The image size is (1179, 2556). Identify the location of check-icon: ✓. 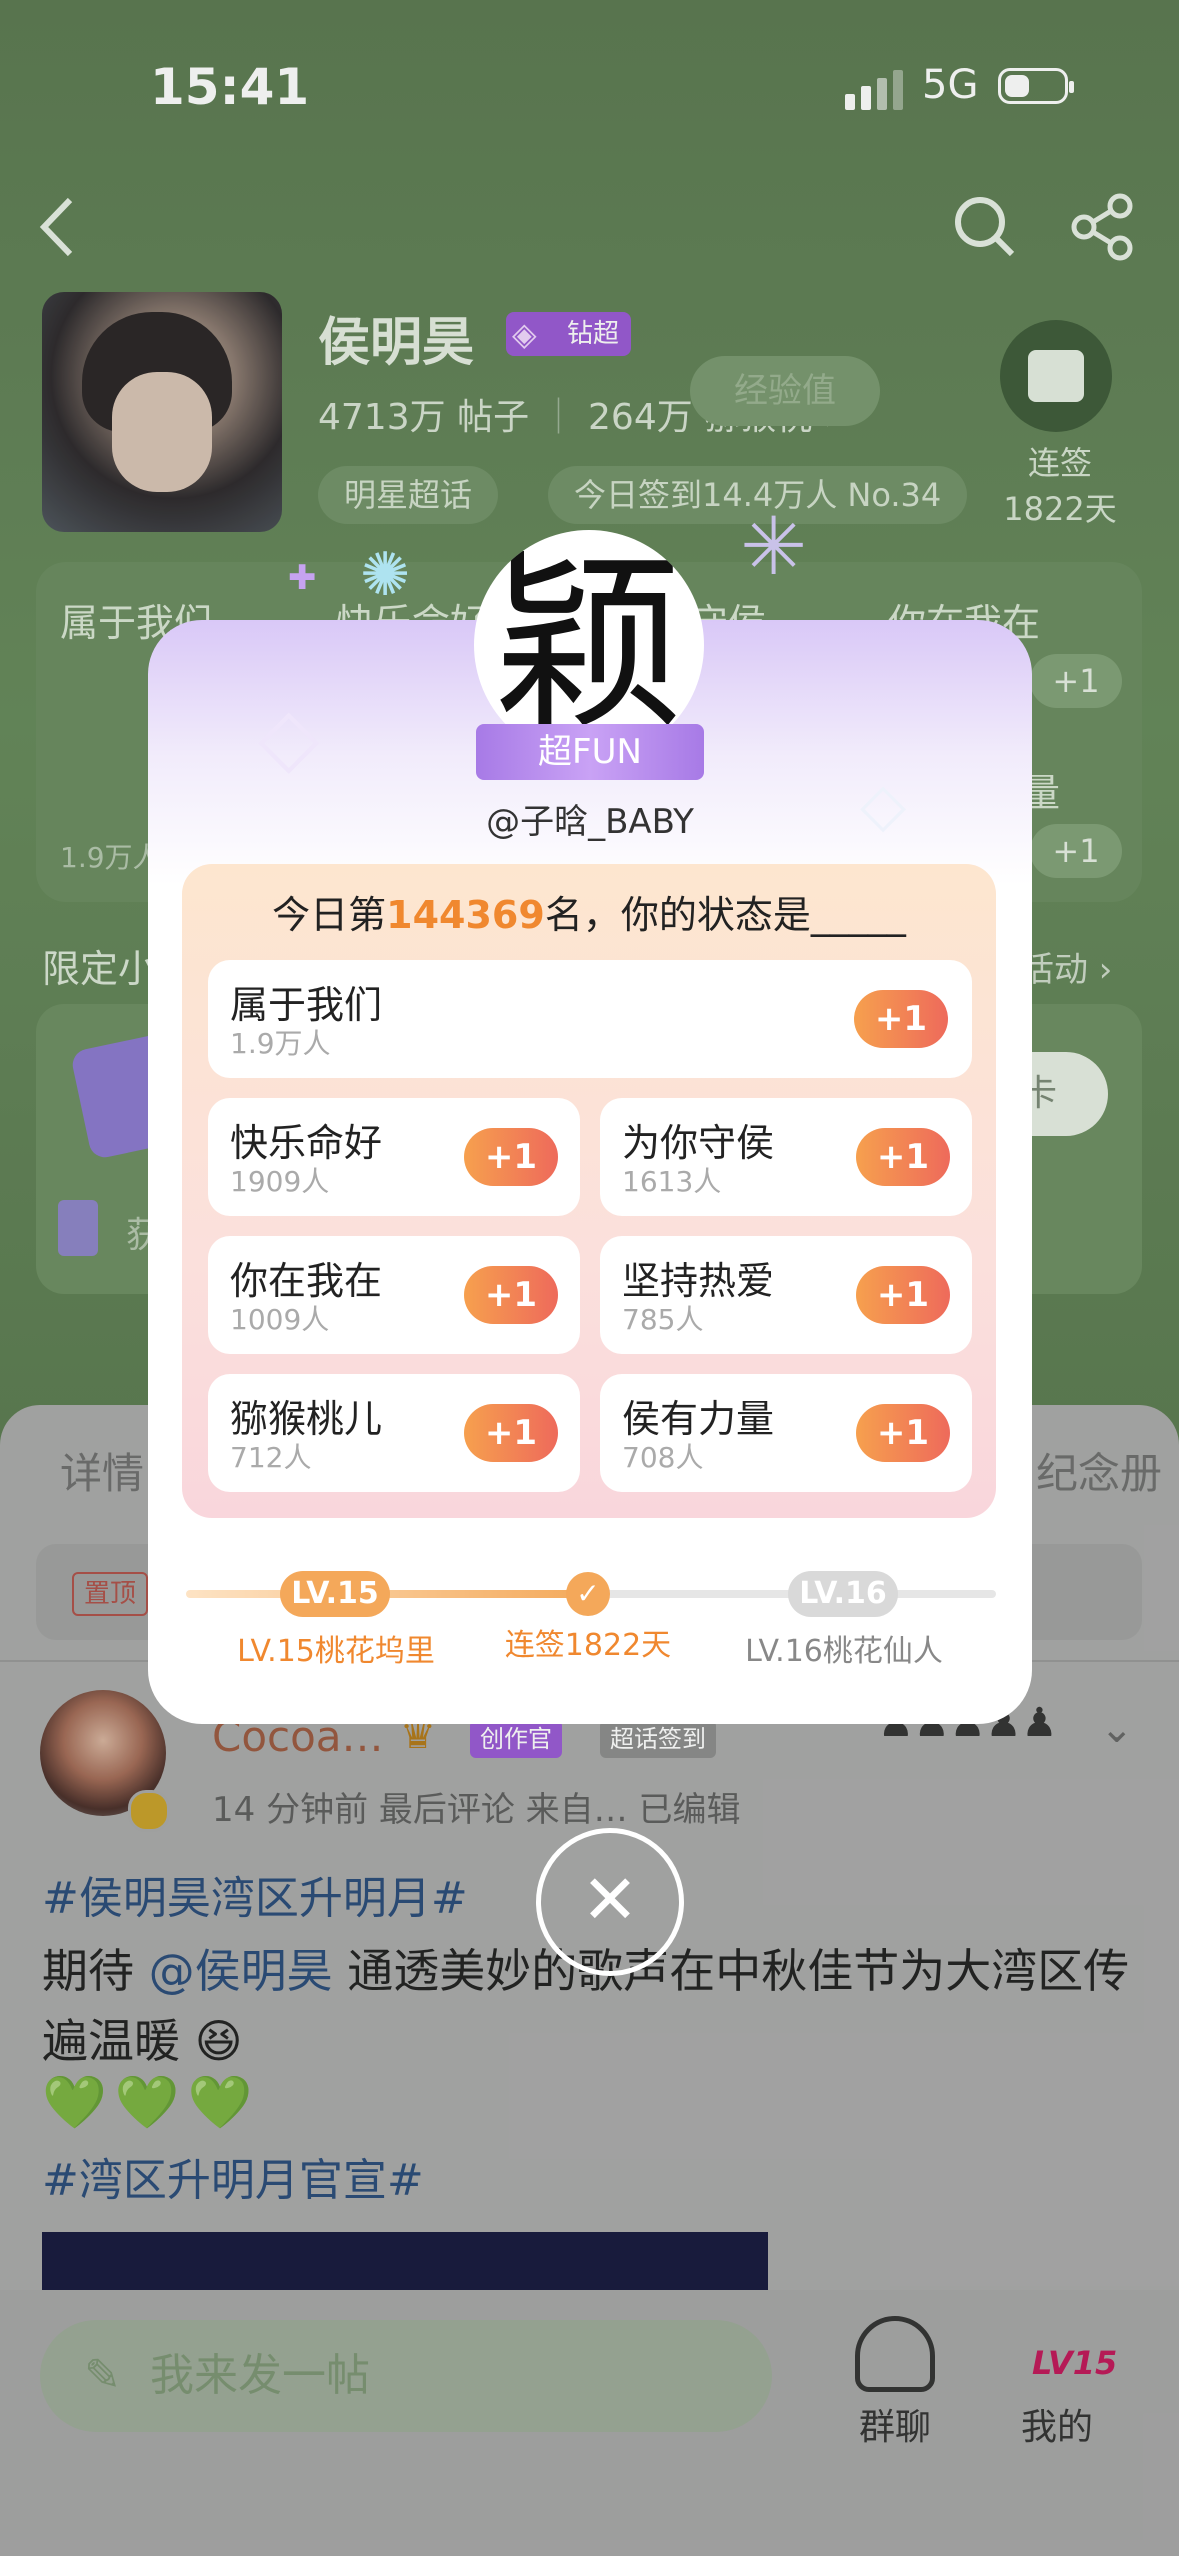
(588, 1594).